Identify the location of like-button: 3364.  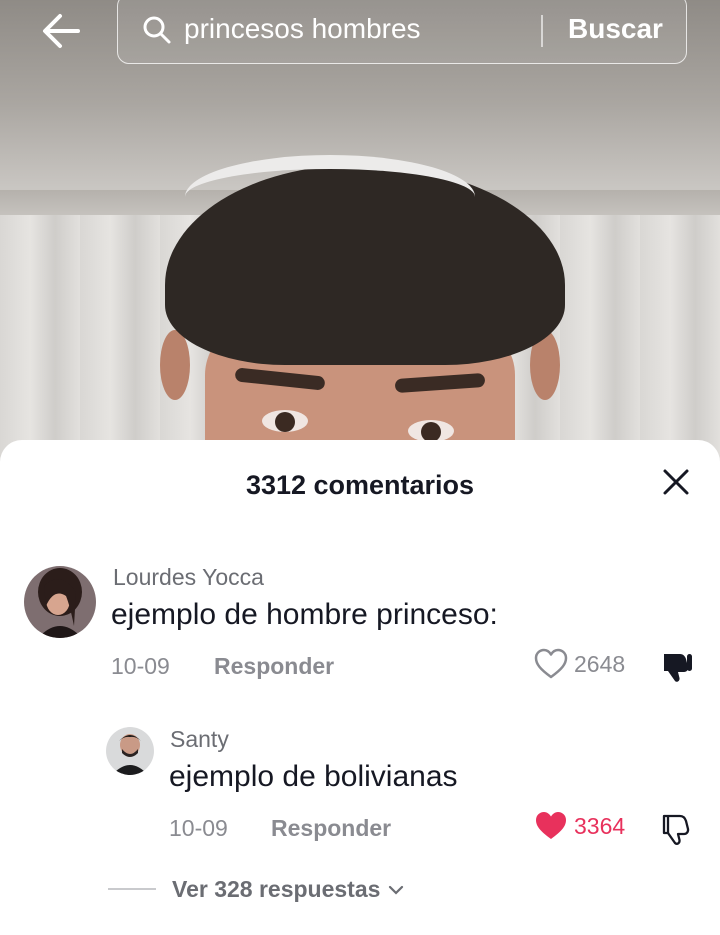
(579, 826).